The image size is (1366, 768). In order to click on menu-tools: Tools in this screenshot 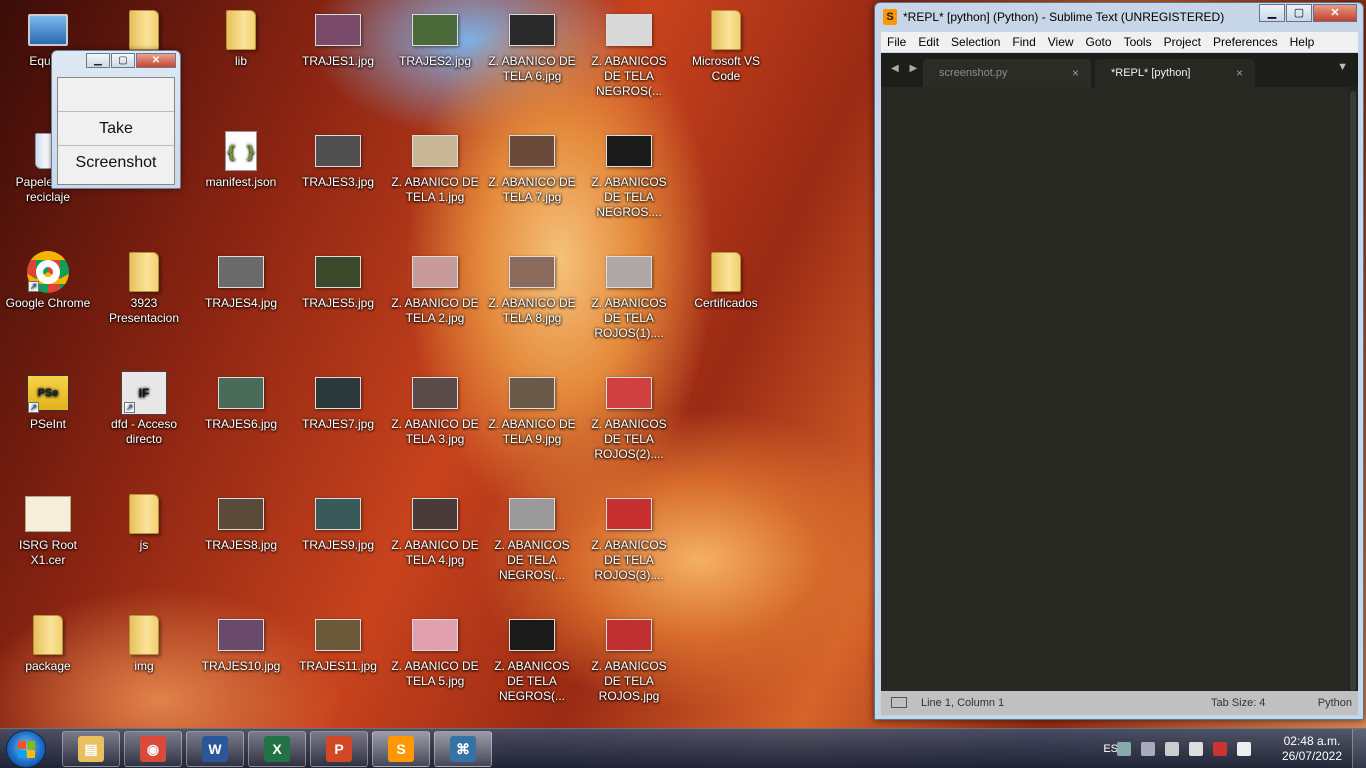, I will do `click(1138, 42)`.